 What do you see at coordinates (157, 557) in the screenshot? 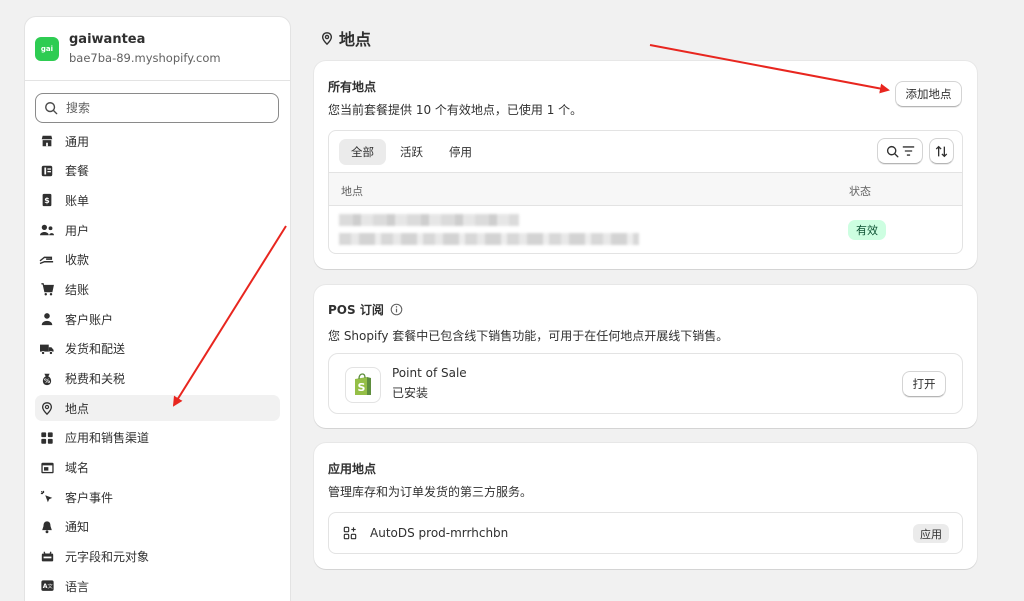
I see `nav-item-metafields: 元字段和元对象` at bounding box center [157, 557].